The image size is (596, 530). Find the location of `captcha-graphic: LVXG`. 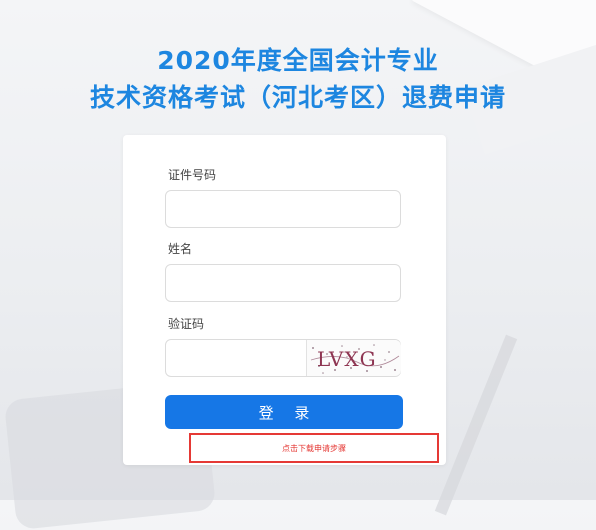

captcha-graphic: LVXG is located at coordinates (355, 359).